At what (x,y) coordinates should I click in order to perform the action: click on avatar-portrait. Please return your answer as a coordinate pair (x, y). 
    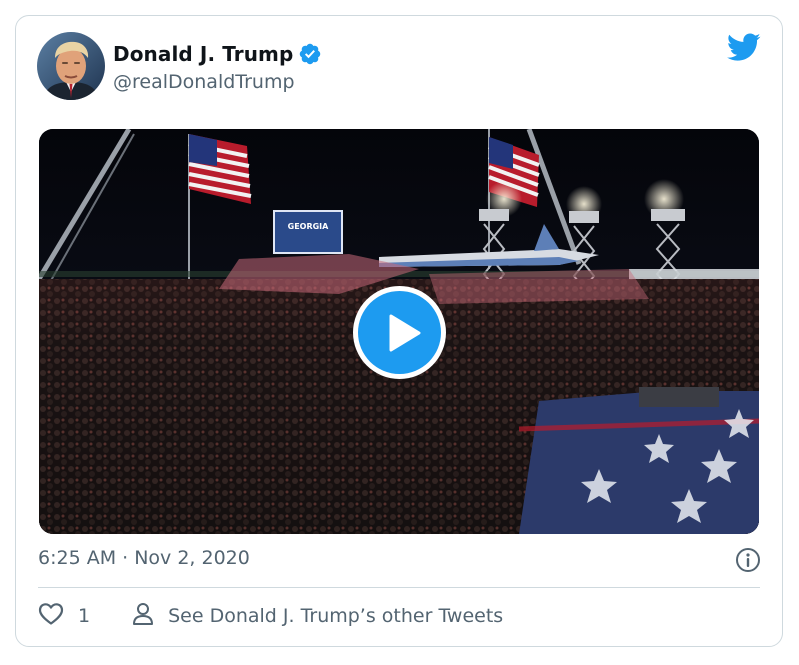
    Looking at the image, I should click on (71, 66).